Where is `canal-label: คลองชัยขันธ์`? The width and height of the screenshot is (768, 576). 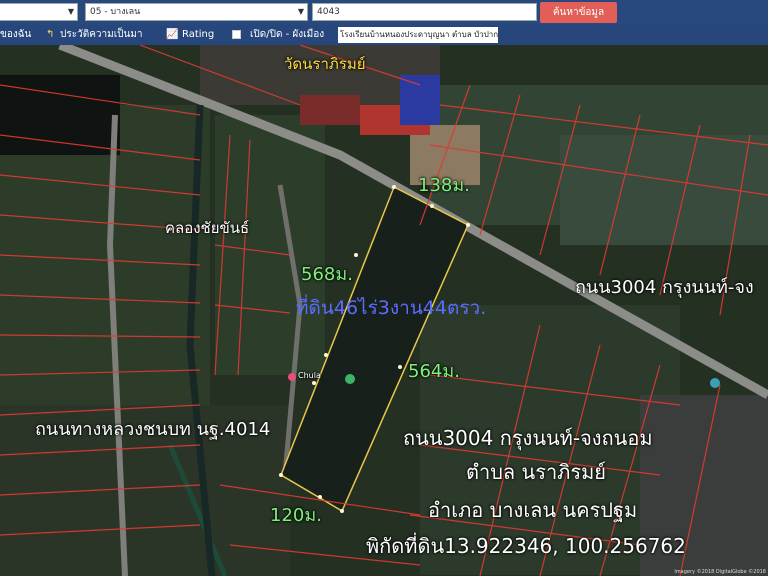 canal-label: คลองชัยขันธ์ is located at coordinates (207, 228).